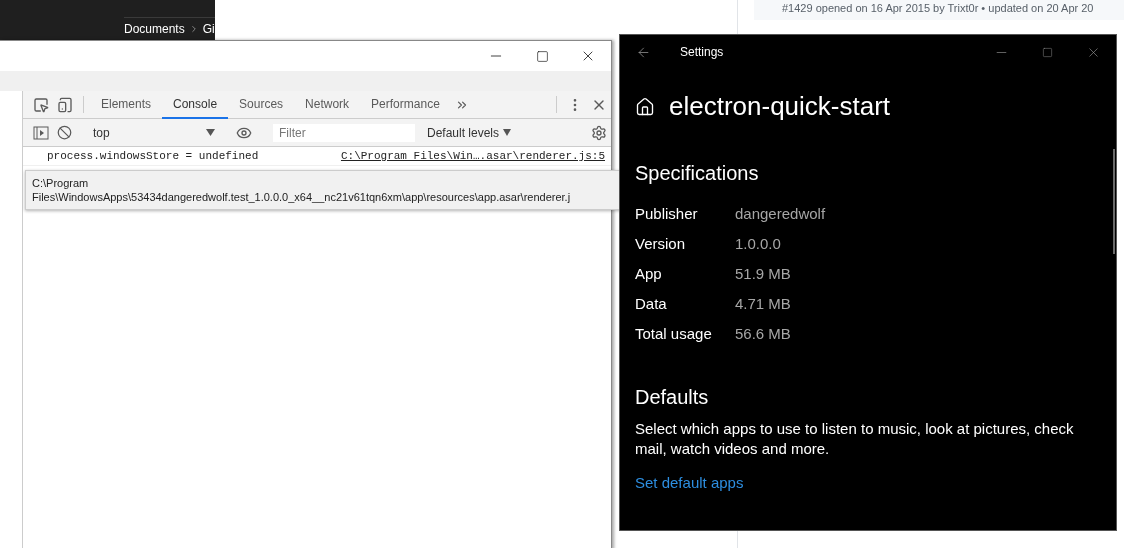 The height and width of the screenshot is (548, 1124). I want to click on spec-label: App, so click(649, 273).